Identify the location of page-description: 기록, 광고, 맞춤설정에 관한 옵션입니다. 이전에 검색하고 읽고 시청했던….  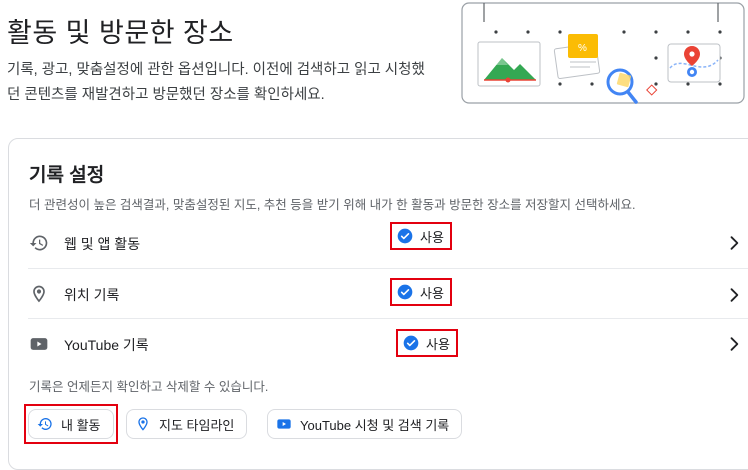
(216, 82).